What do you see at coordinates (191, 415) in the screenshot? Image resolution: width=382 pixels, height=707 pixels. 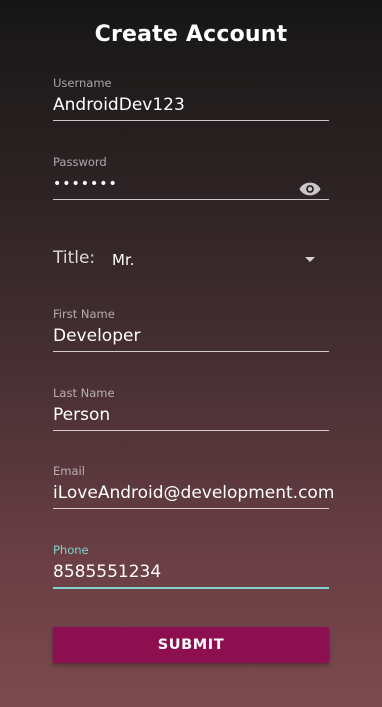 I see `last-name-input: Person` at bounding box center [191, 415].